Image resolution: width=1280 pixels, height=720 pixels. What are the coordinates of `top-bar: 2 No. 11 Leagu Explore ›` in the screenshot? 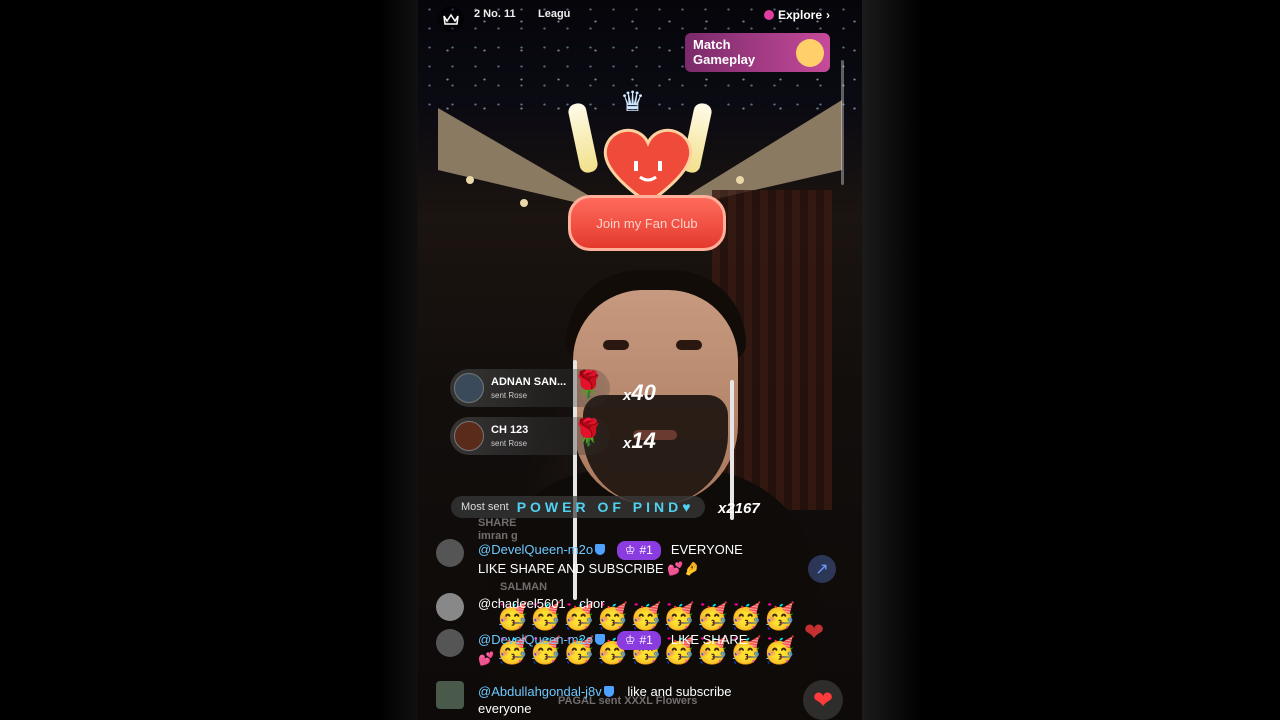 It's located at (640, 16).